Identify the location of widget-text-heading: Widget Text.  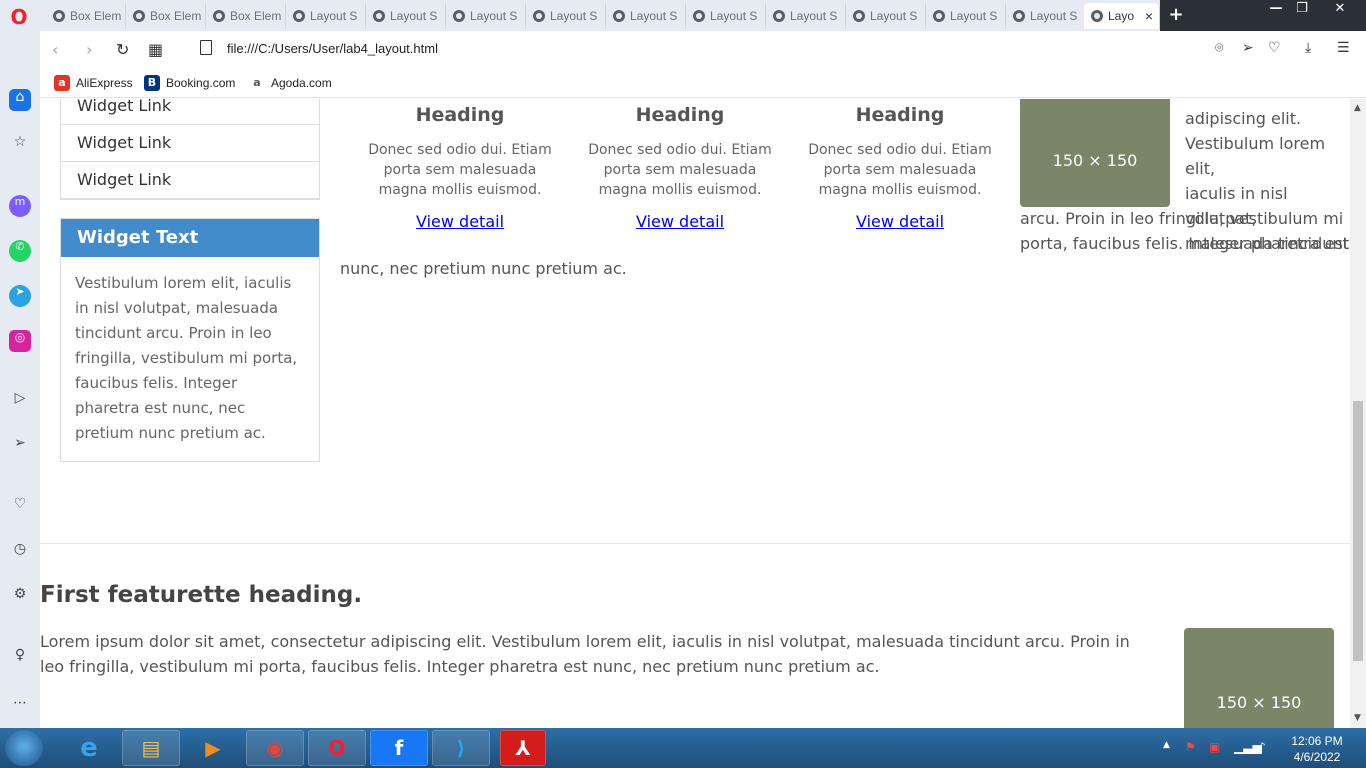
(190, 238).